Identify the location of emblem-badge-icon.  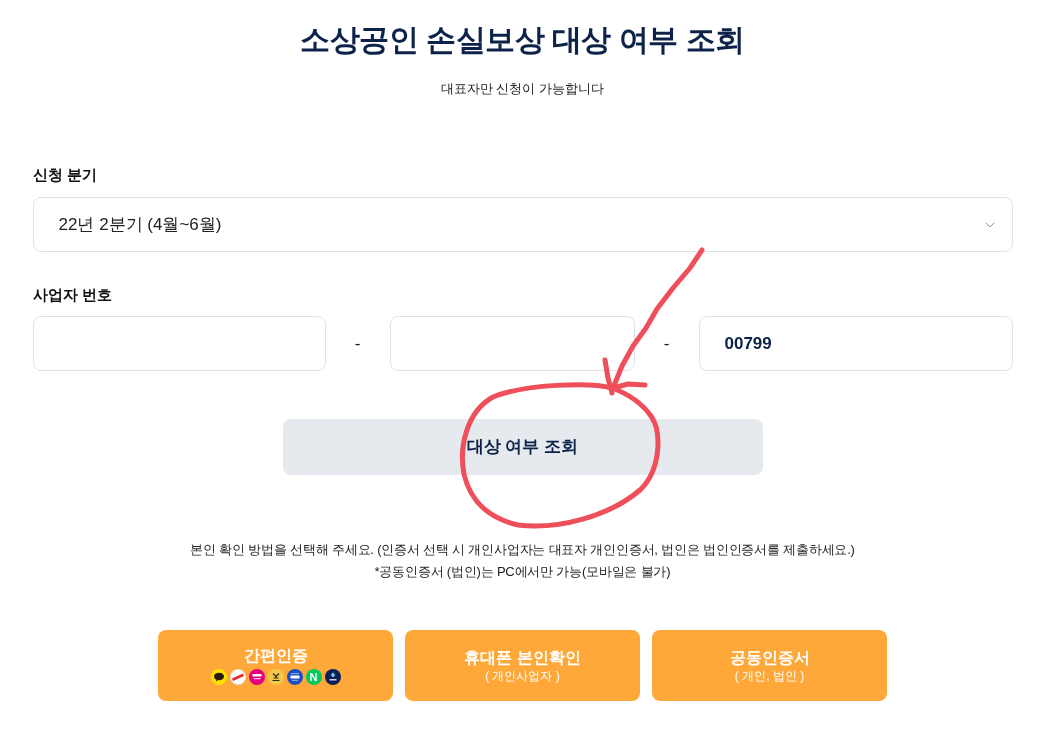
(275, 677).